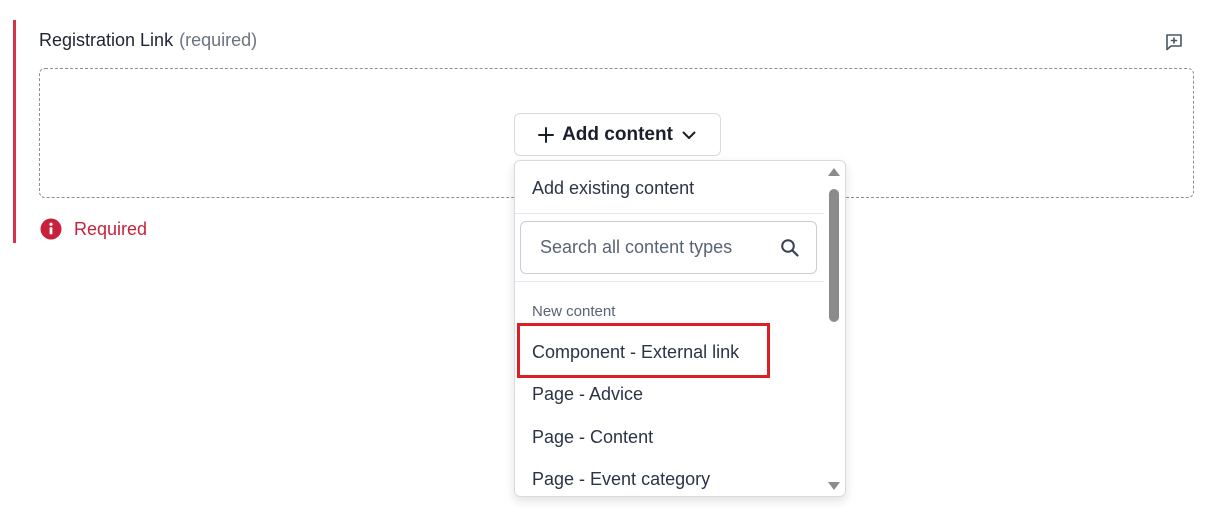  I want to click on menu-item-page-event-category: Page - Event category, so click(621, 479).